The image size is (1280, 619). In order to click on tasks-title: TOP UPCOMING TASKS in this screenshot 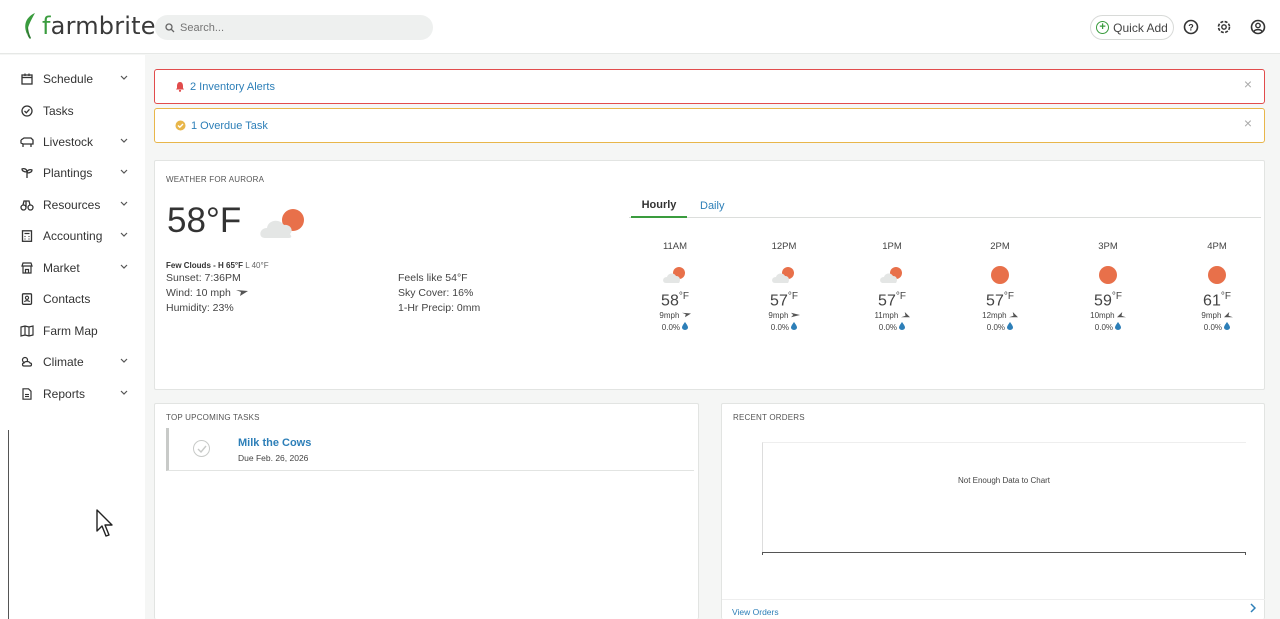, I will do `click(213, 417)`.